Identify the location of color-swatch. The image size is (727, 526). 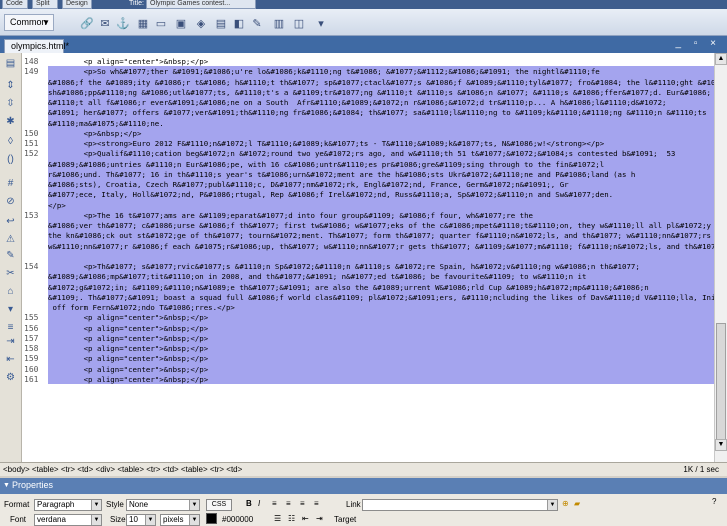
(211, 518).